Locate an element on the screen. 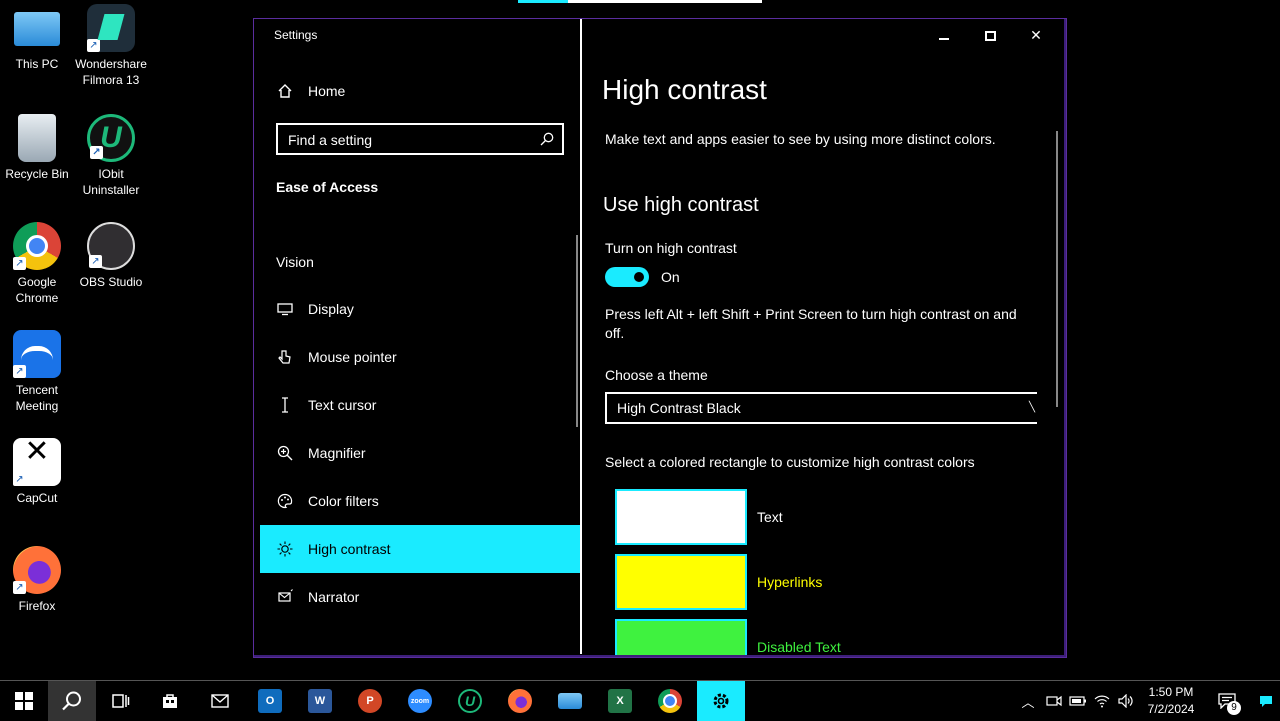 The image size is (1280, 721). background-window-edge is located at coordinates (640, 1).